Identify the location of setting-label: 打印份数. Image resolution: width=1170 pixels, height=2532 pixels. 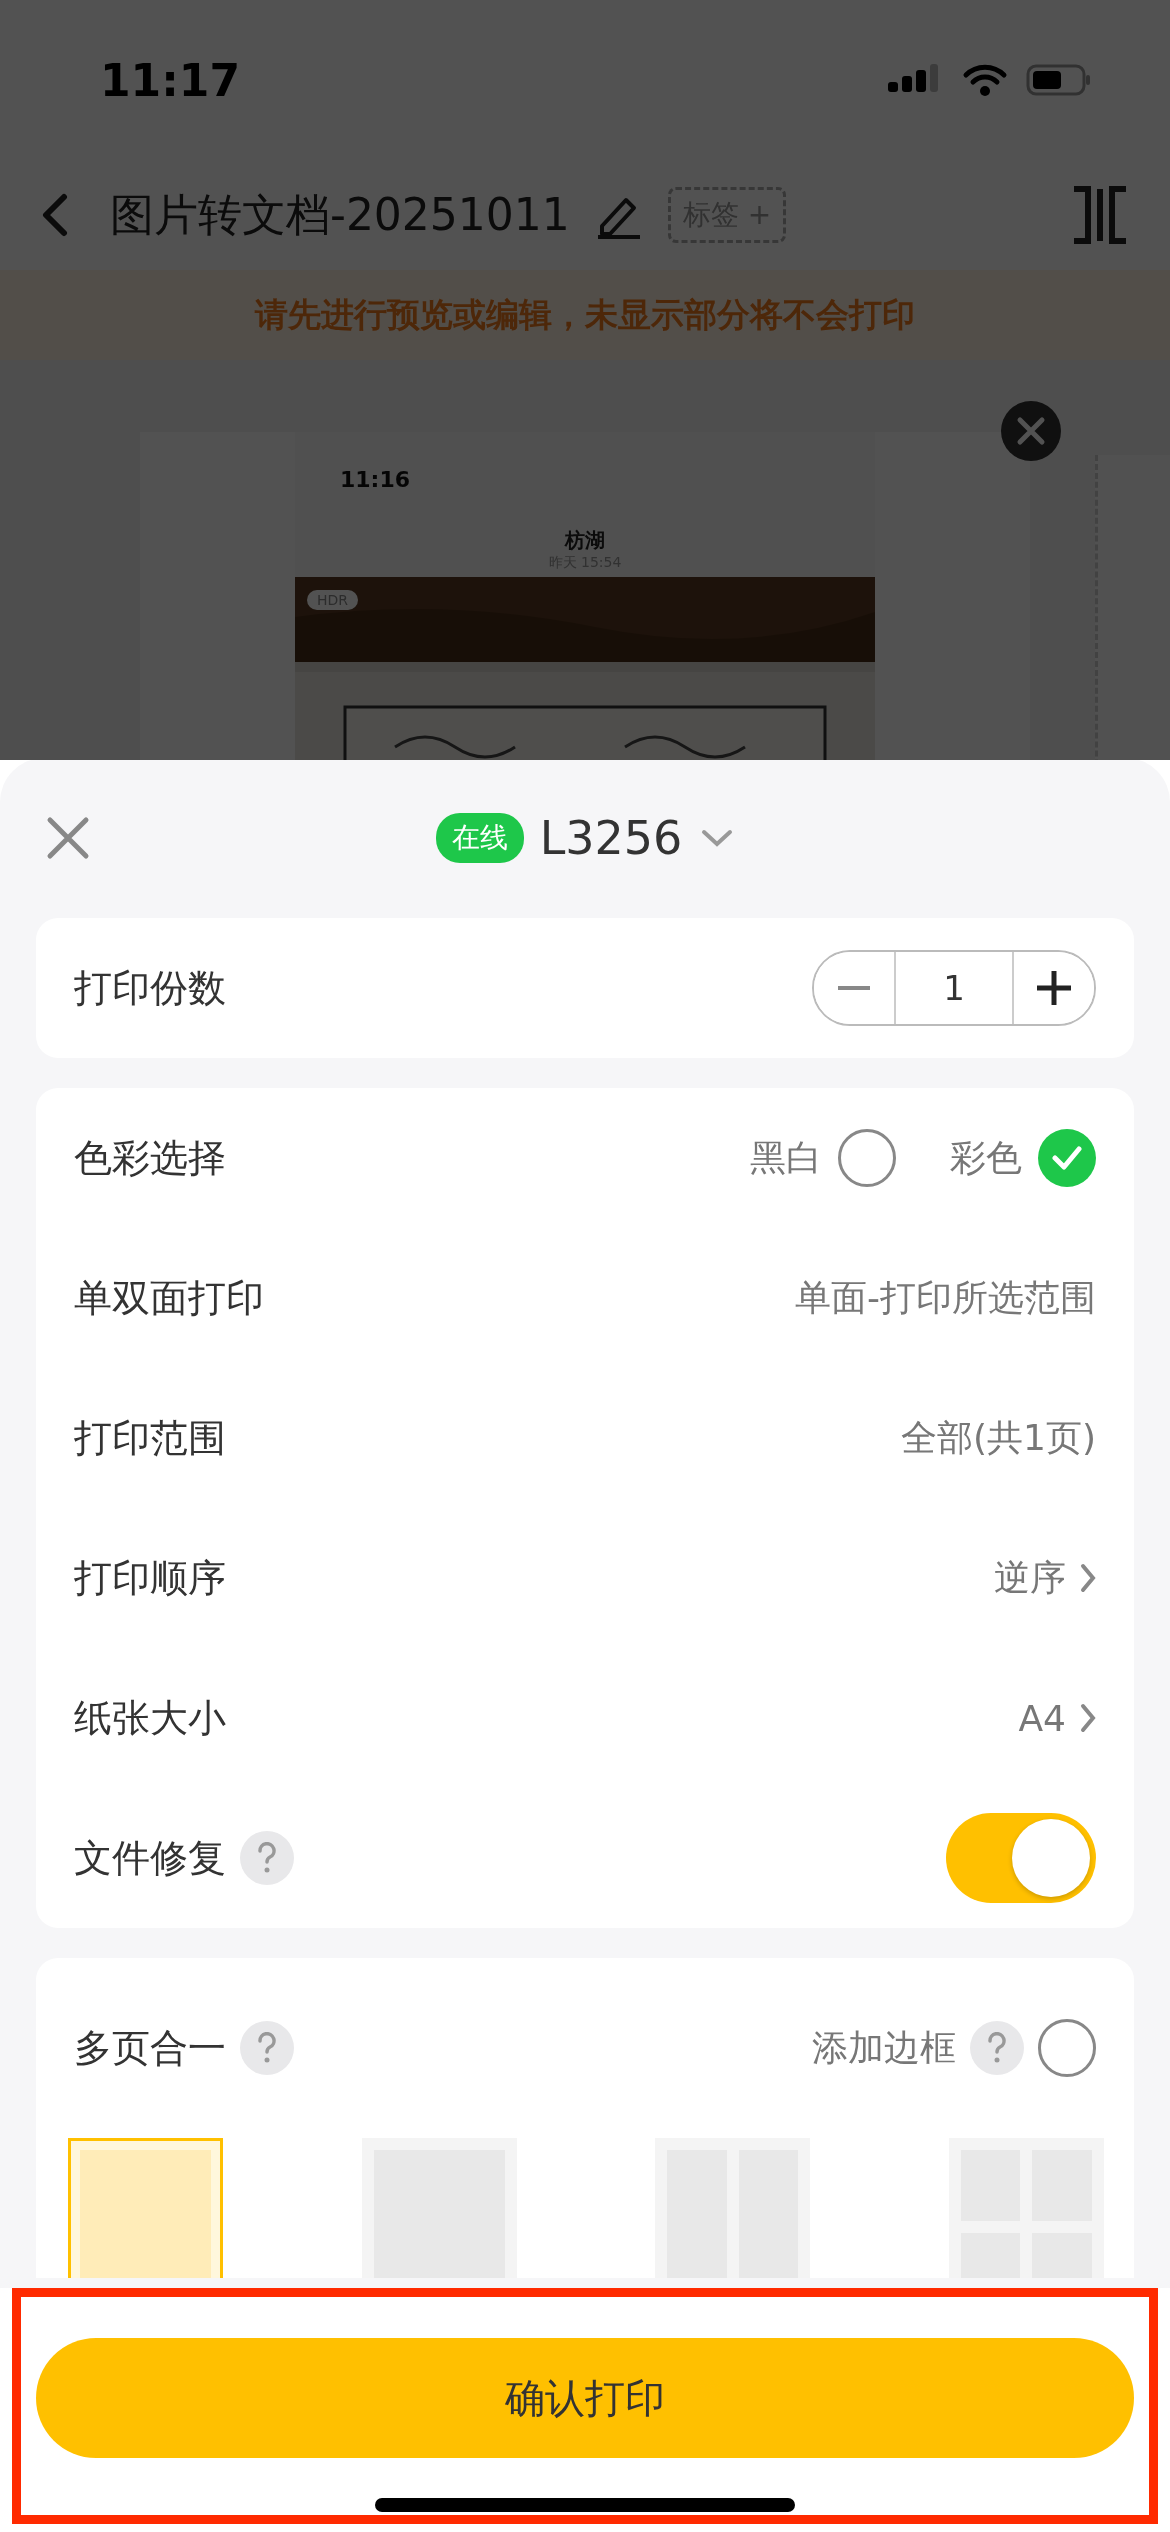
(150, 988).